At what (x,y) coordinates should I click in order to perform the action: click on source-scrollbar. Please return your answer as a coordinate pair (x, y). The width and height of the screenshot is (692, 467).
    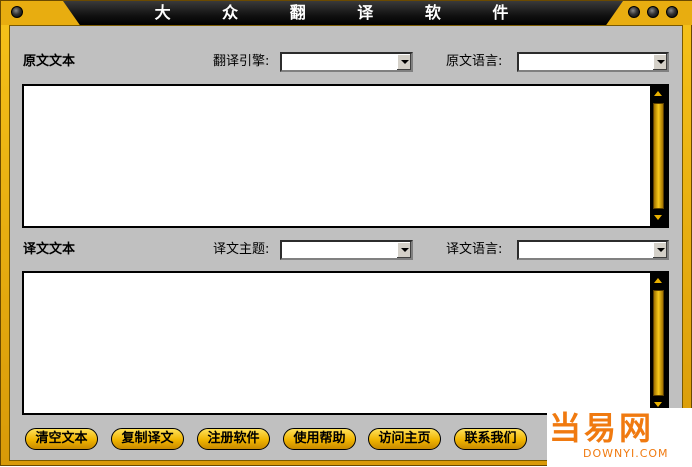
    Looking at the image, I should click on (658, 156).